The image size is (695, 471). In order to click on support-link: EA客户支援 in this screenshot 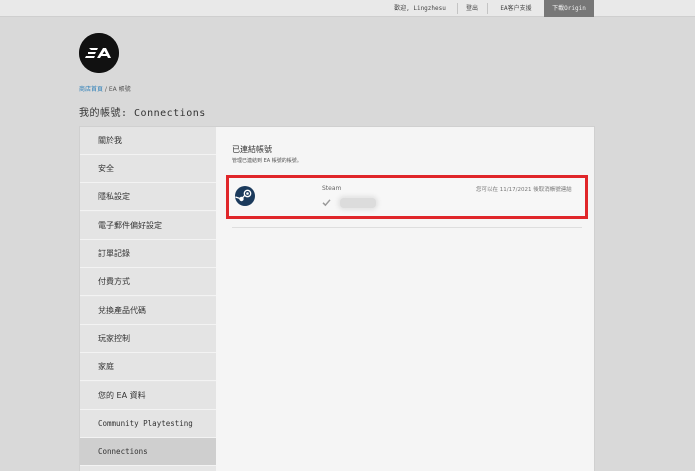, I will do `click(516, 8)`.